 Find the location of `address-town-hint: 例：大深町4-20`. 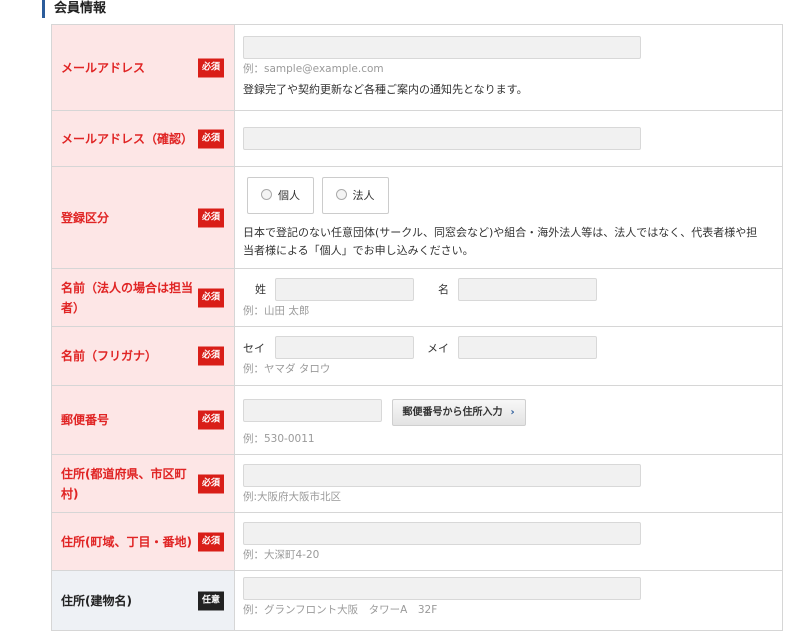

address-town-hint: 例：大深町4-20 is located at coordinates (281, 554).